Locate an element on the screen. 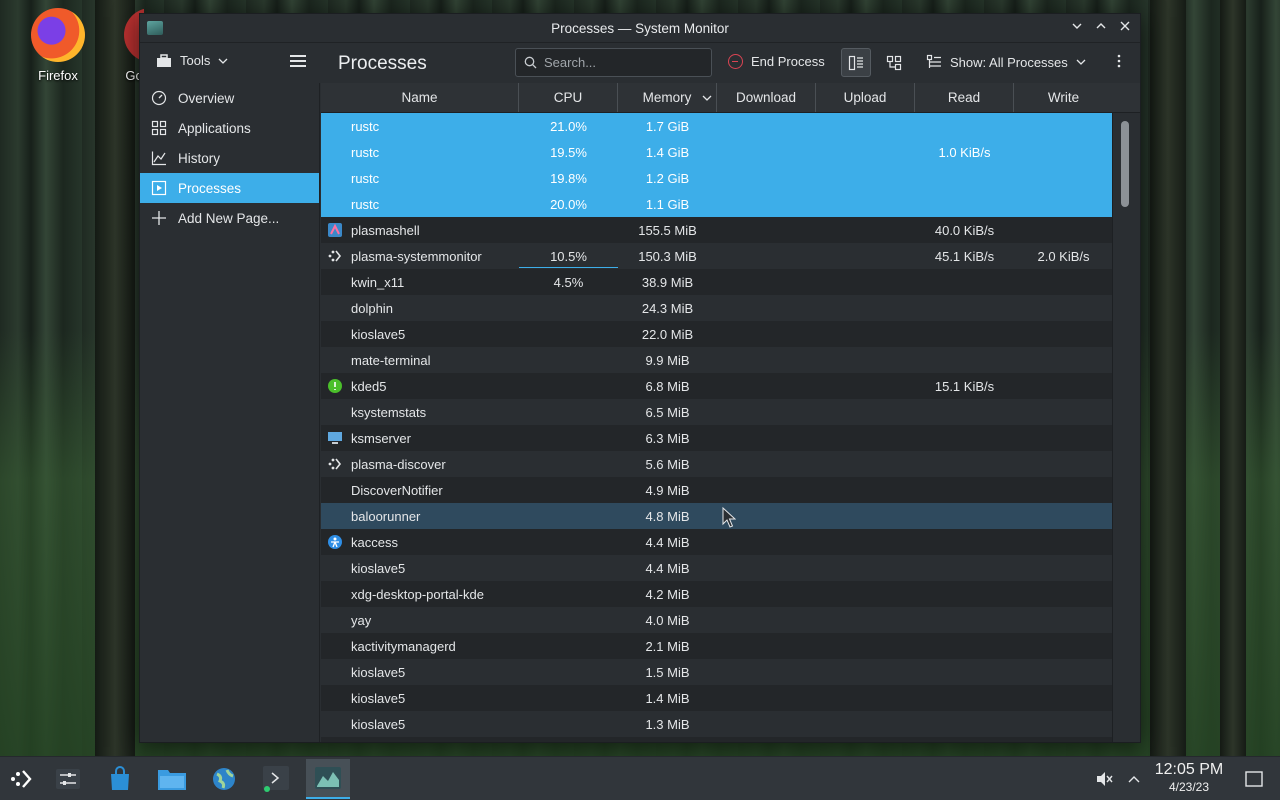 The image size is (1280, 800). sidebar-item-processes: Processes is located at coordinates (229, 188).